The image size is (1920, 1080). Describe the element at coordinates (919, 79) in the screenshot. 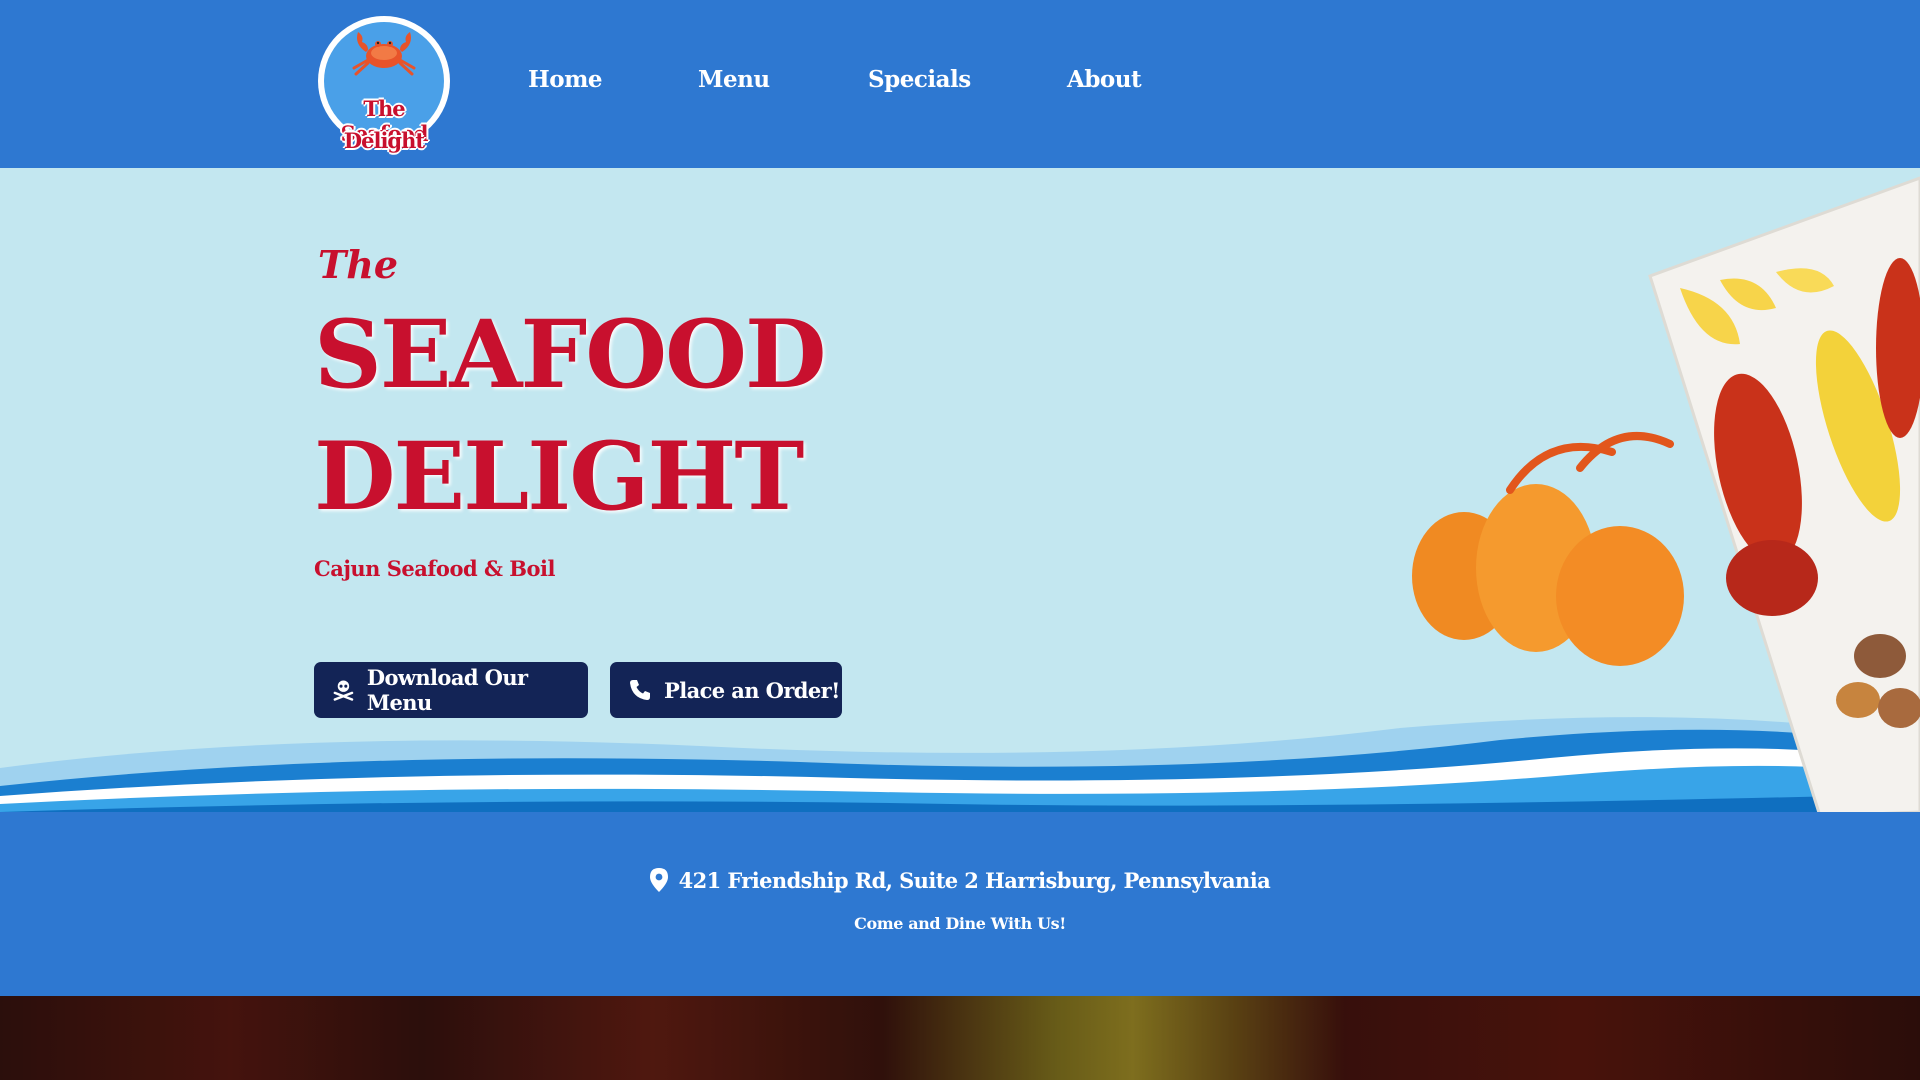

I see `nav-specials: Specials` at that location.